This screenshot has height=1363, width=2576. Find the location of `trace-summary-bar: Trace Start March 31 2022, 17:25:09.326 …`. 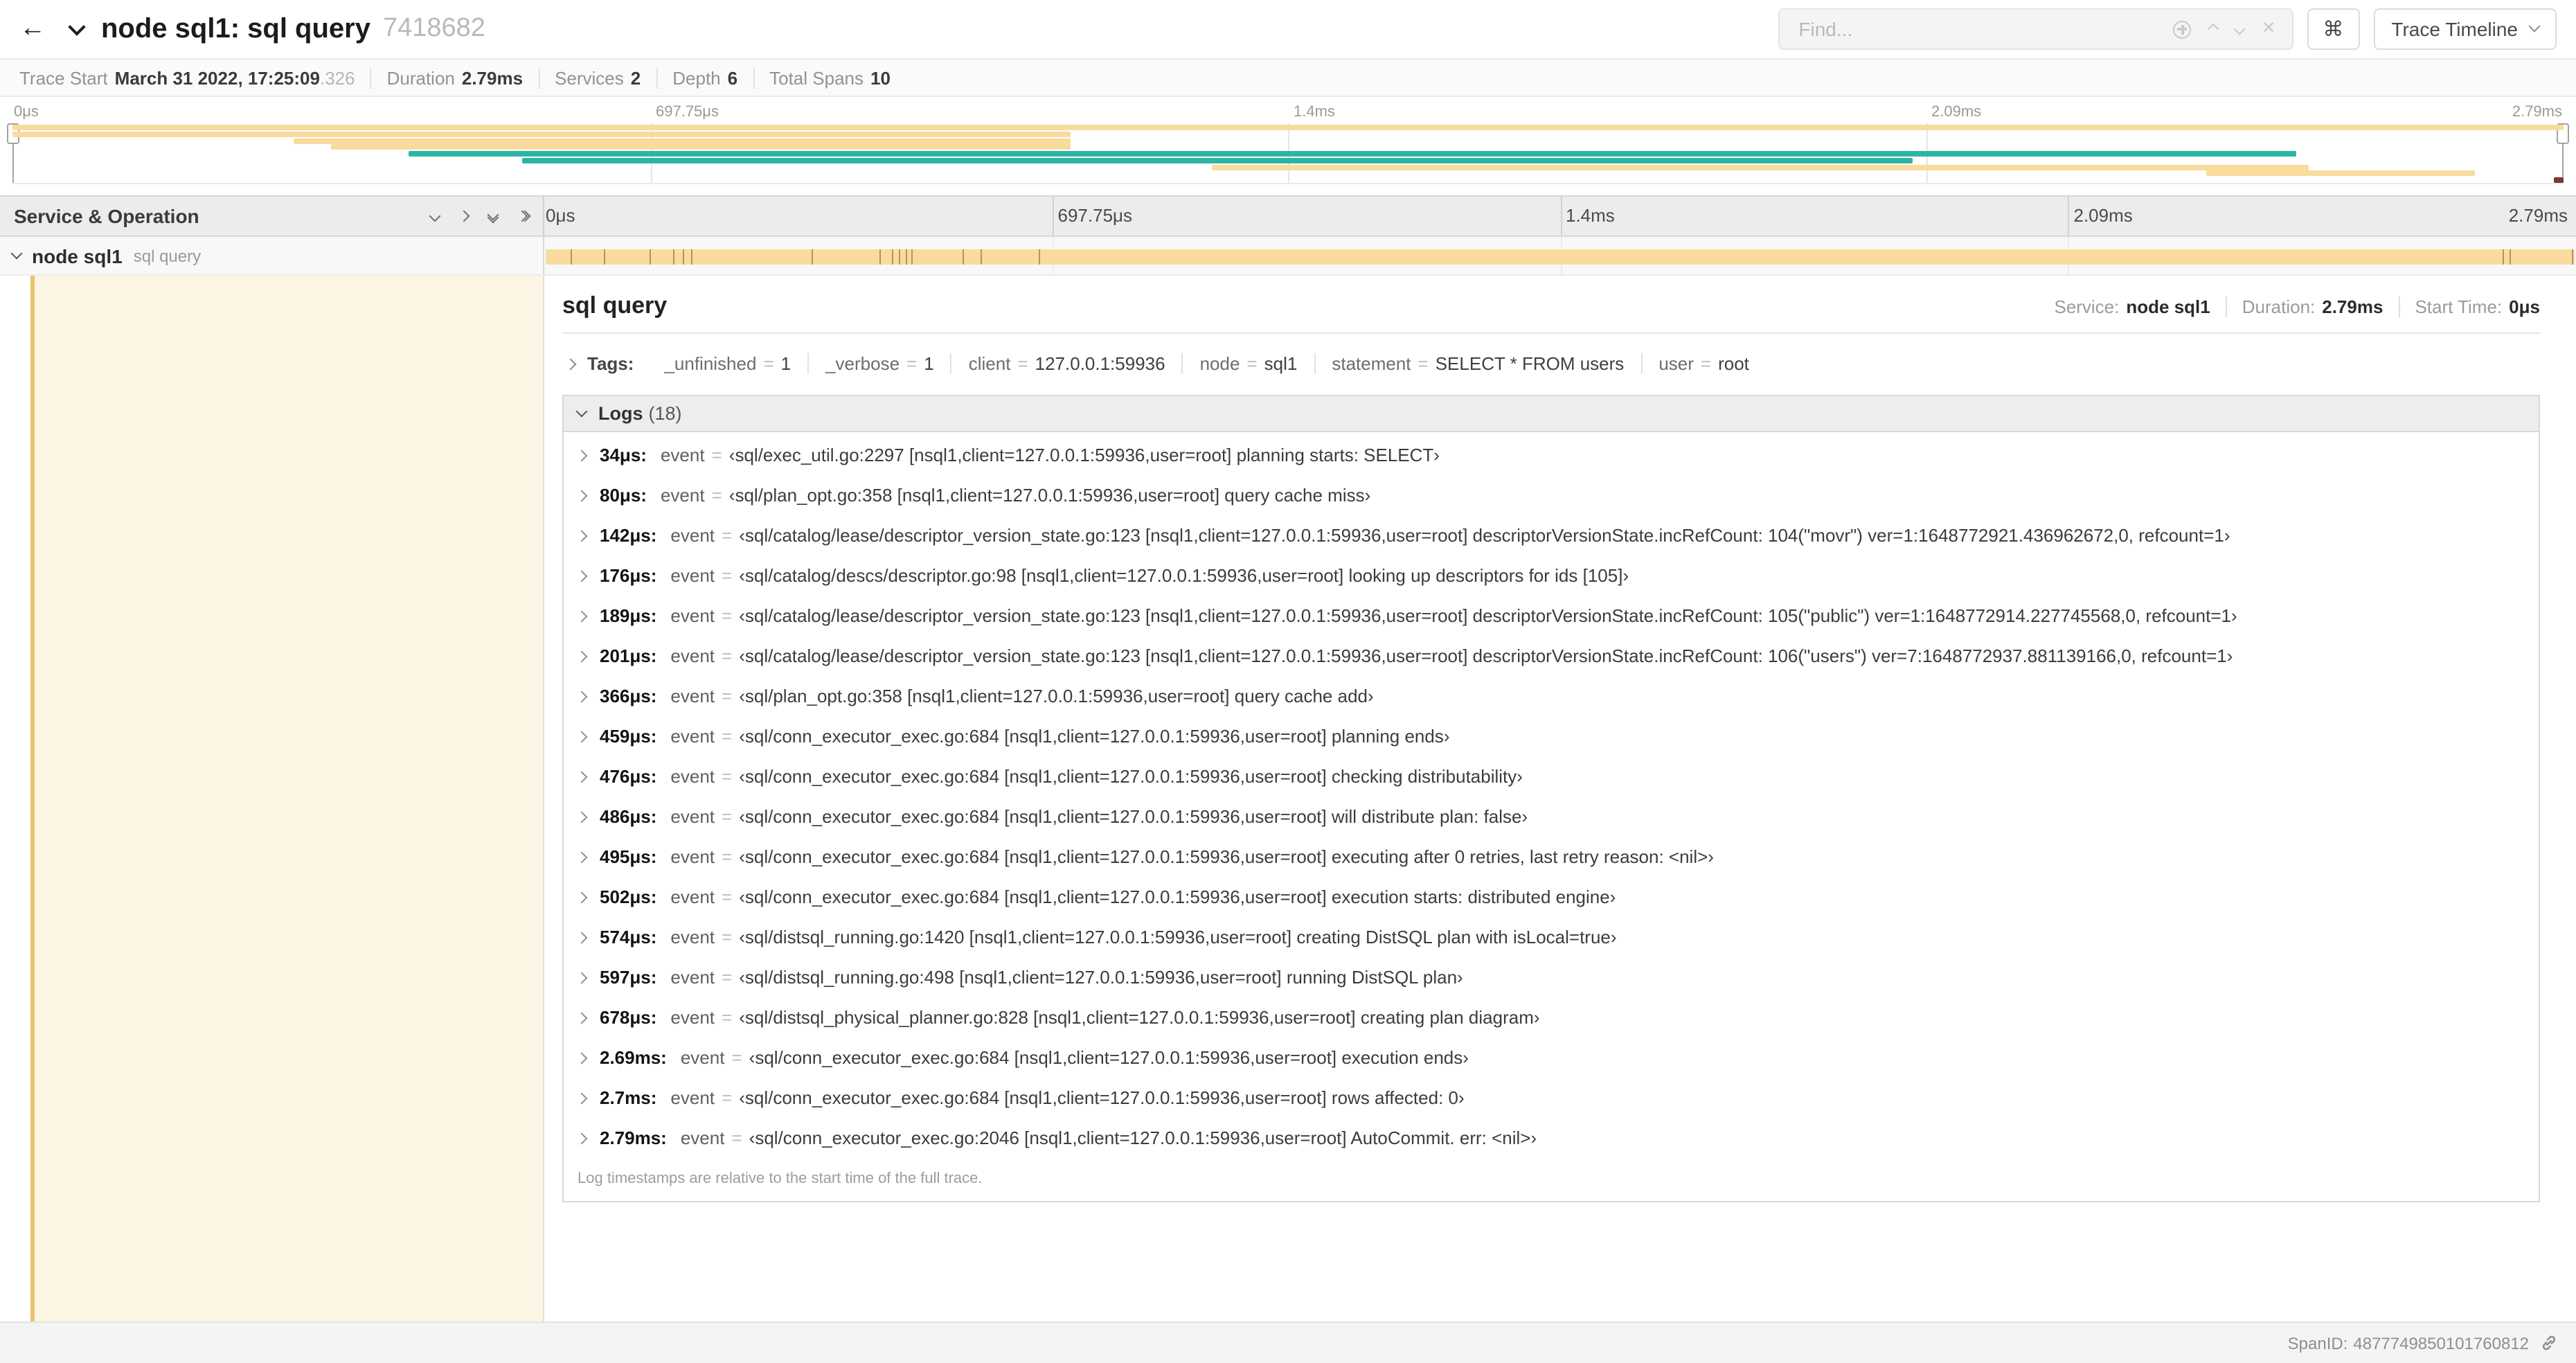

trace-summary-bar: Trace Start March 31 2022, 17:25:09.326 … is located at coordinates (1288, 77).